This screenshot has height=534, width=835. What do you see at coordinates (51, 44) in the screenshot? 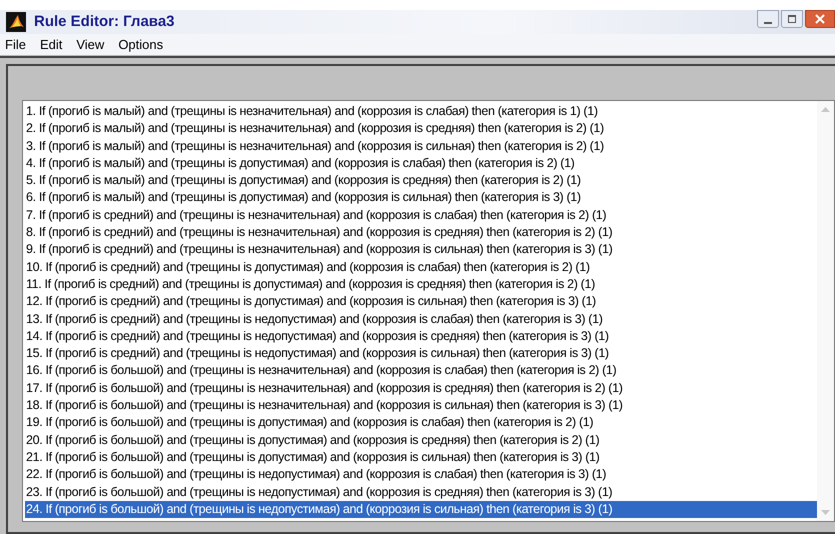
I see `menu-item: Edit` at bounding box center [51, 44].